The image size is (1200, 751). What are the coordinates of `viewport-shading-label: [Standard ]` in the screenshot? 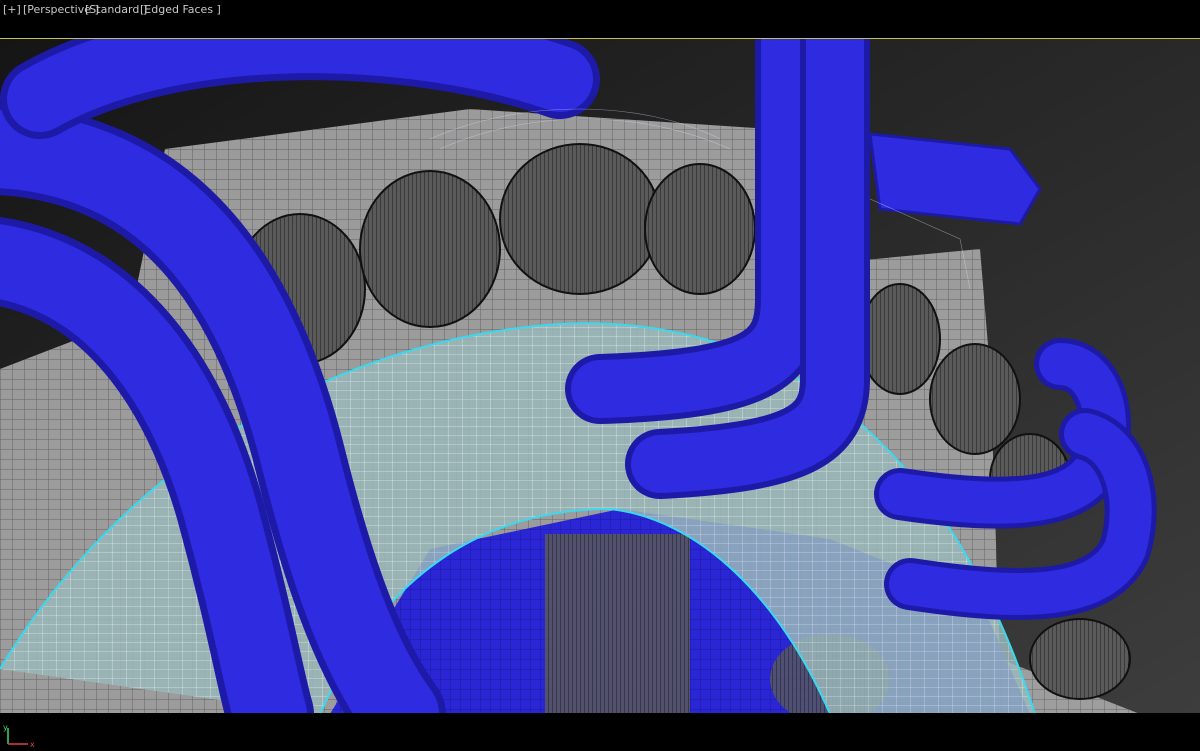 It's located at (116, 10).